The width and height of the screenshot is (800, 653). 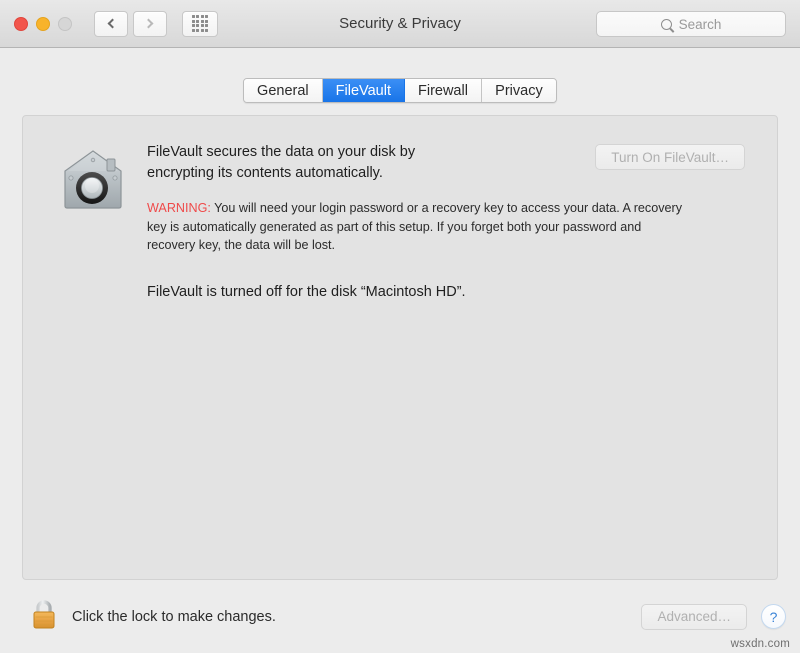 I want to click on bottom-right-actions: Advanced… ?, so click(x=713, y=616).